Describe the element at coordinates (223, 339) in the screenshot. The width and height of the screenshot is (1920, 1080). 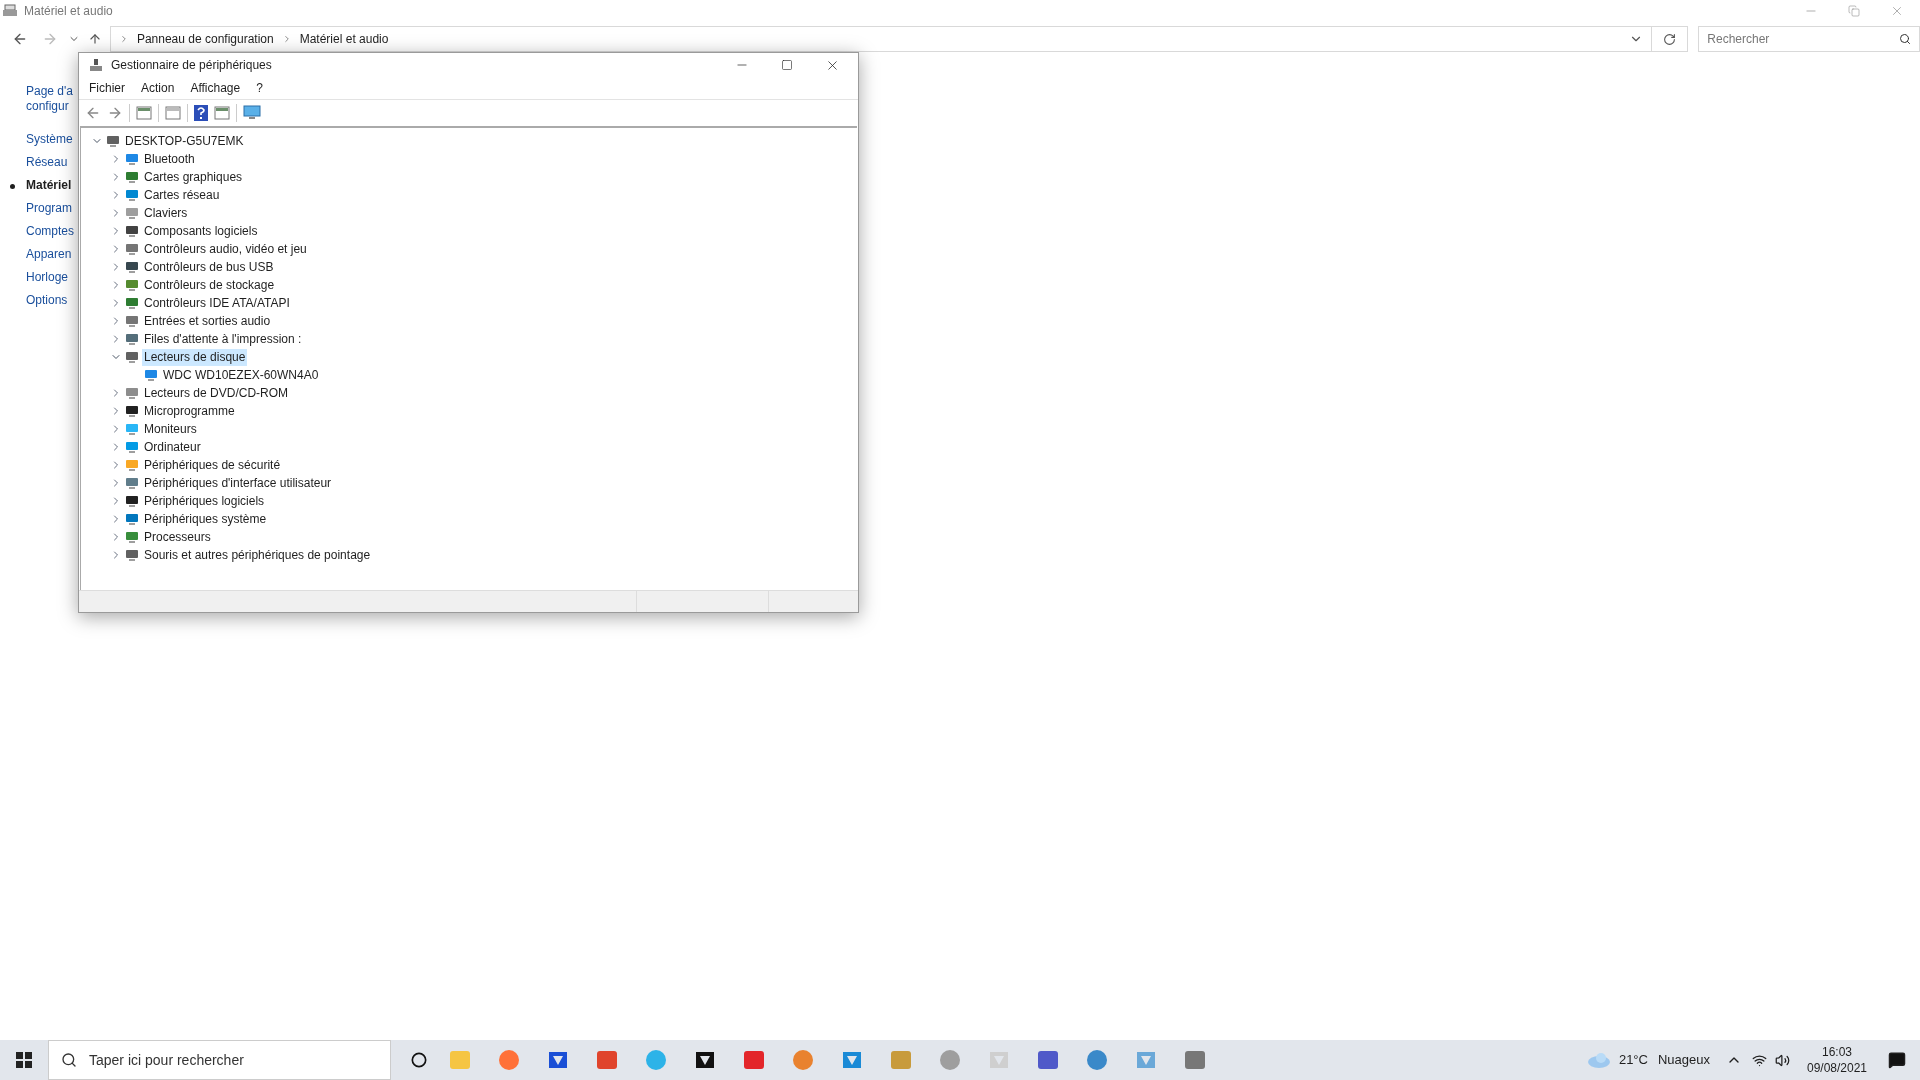
I see `tree-item: Files d'attente à l'impression :` at that location.